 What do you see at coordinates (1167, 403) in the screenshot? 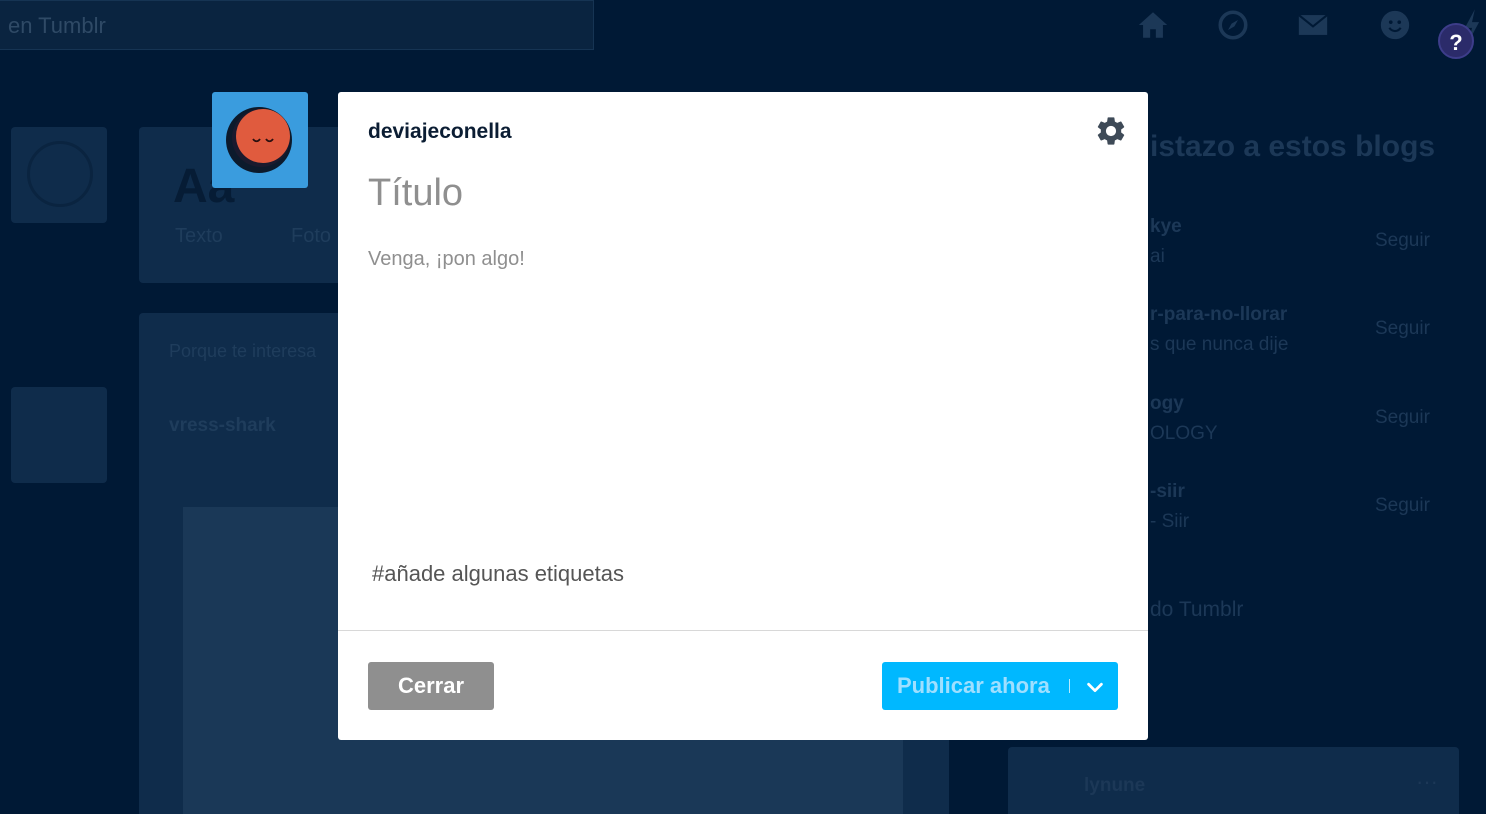
I see `rec-blog-name: ogy` at bounding box center [1167, 403].